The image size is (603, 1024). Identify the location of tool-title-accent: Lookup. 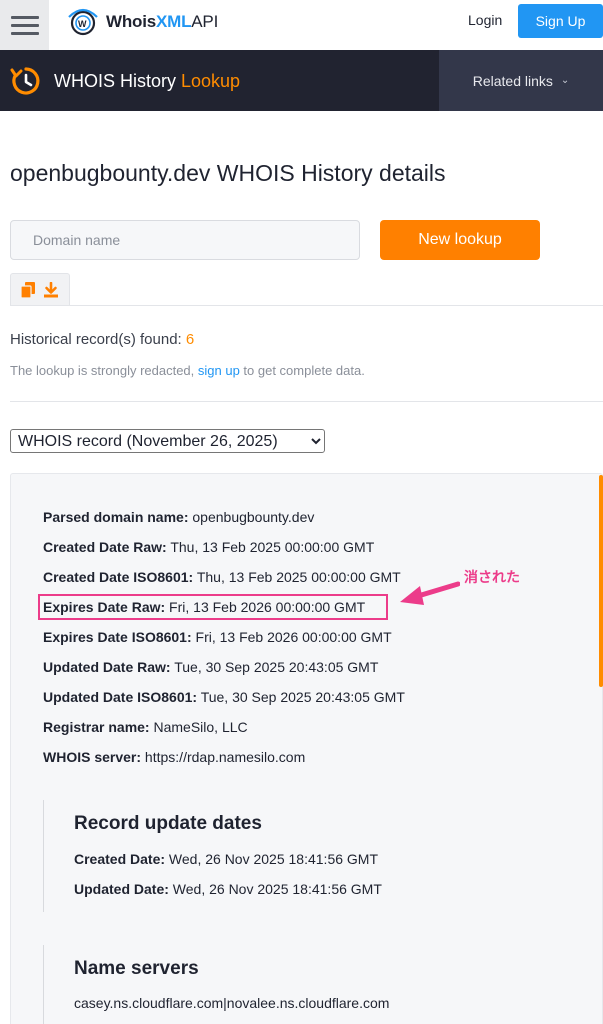
(211, 81).